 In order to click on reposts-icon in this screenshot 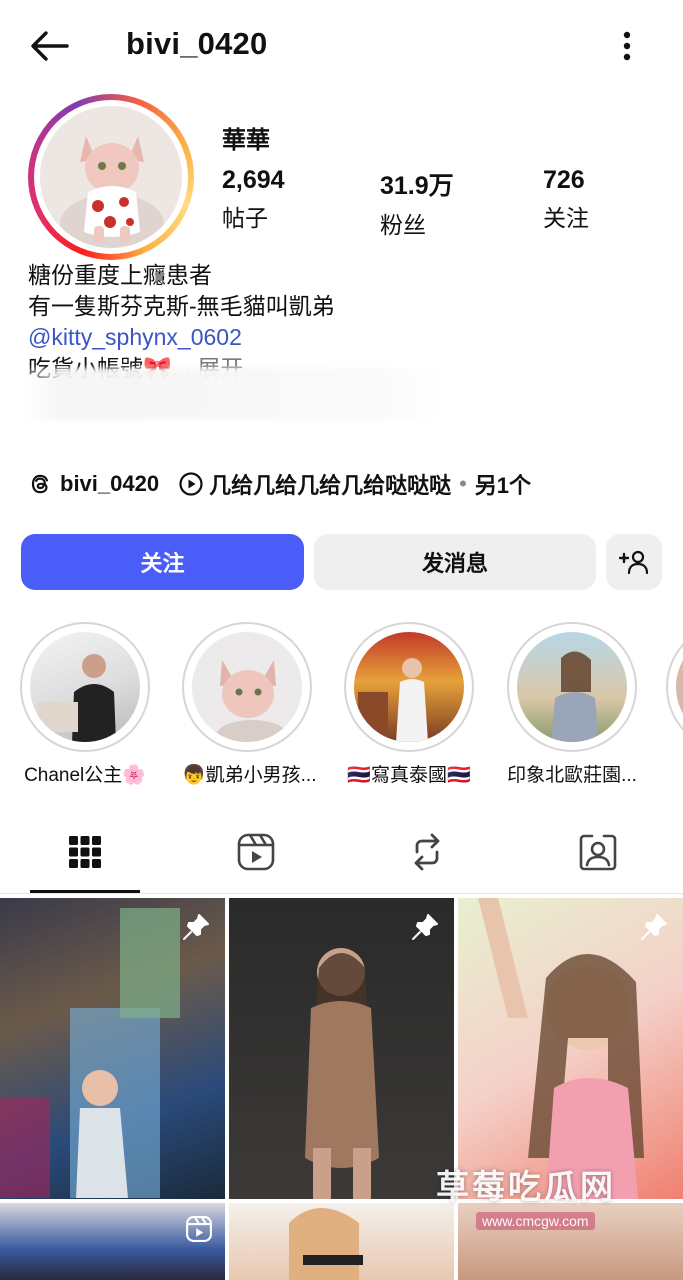, I will do `click(427, 852)`.